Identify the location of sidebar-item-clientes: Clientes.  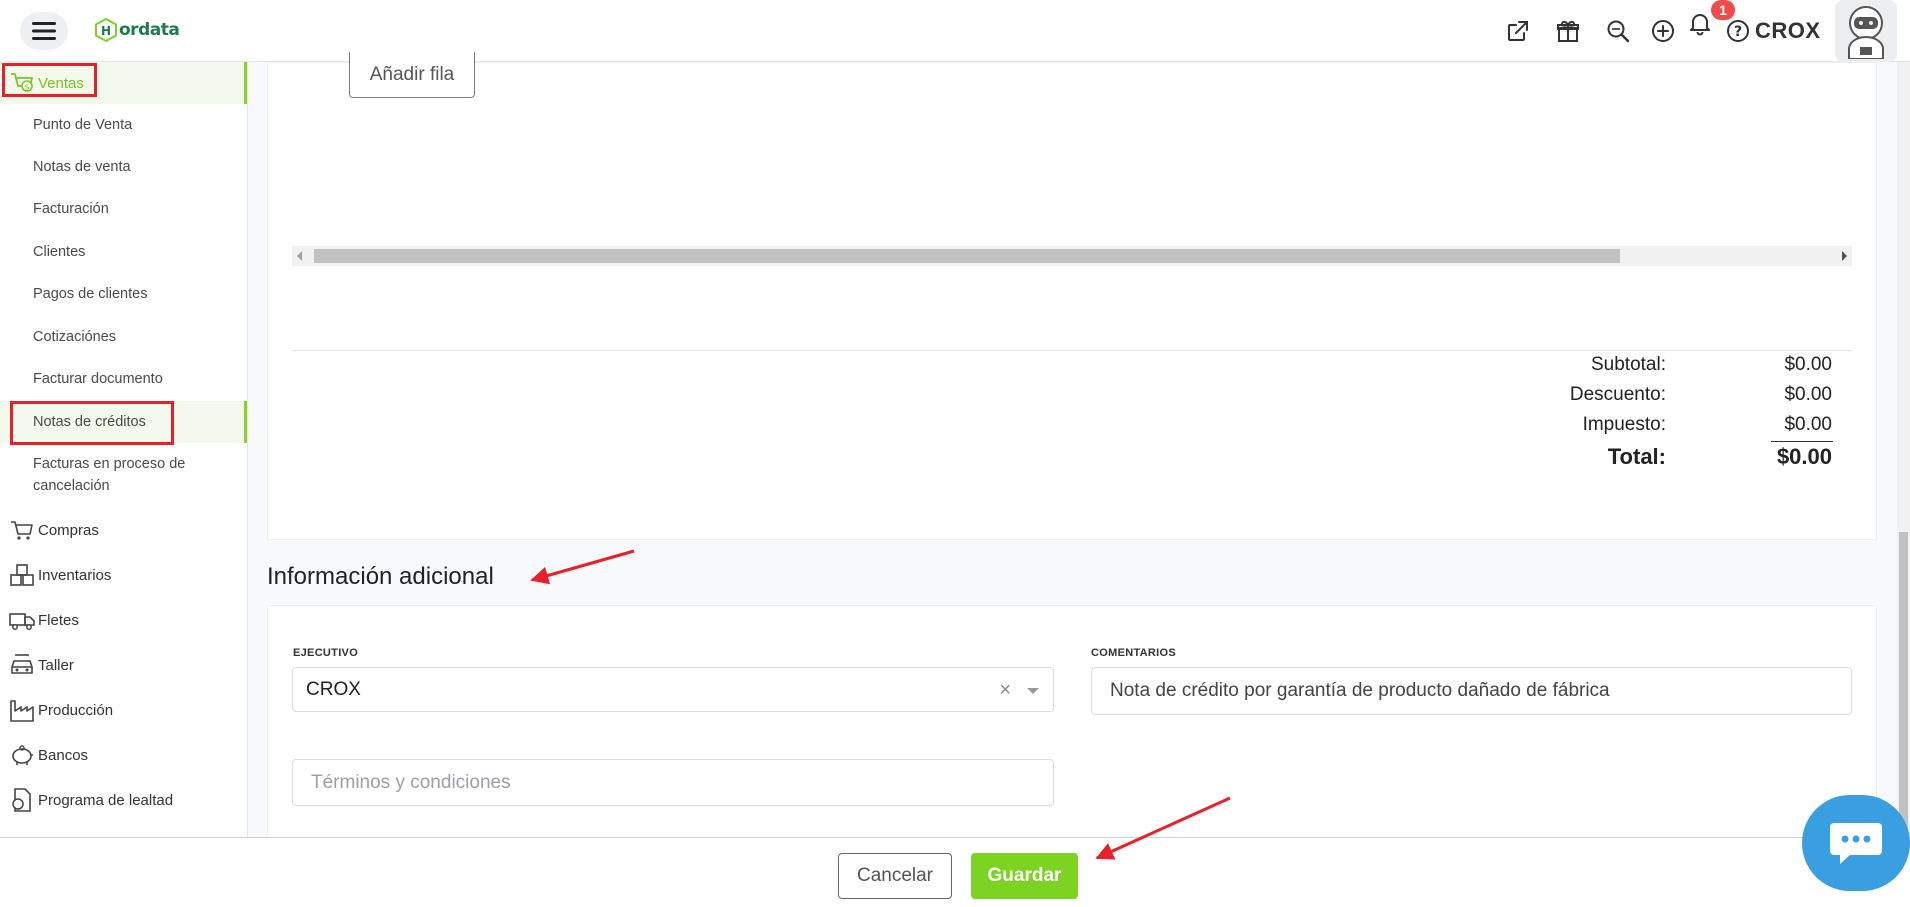
(123, 252).